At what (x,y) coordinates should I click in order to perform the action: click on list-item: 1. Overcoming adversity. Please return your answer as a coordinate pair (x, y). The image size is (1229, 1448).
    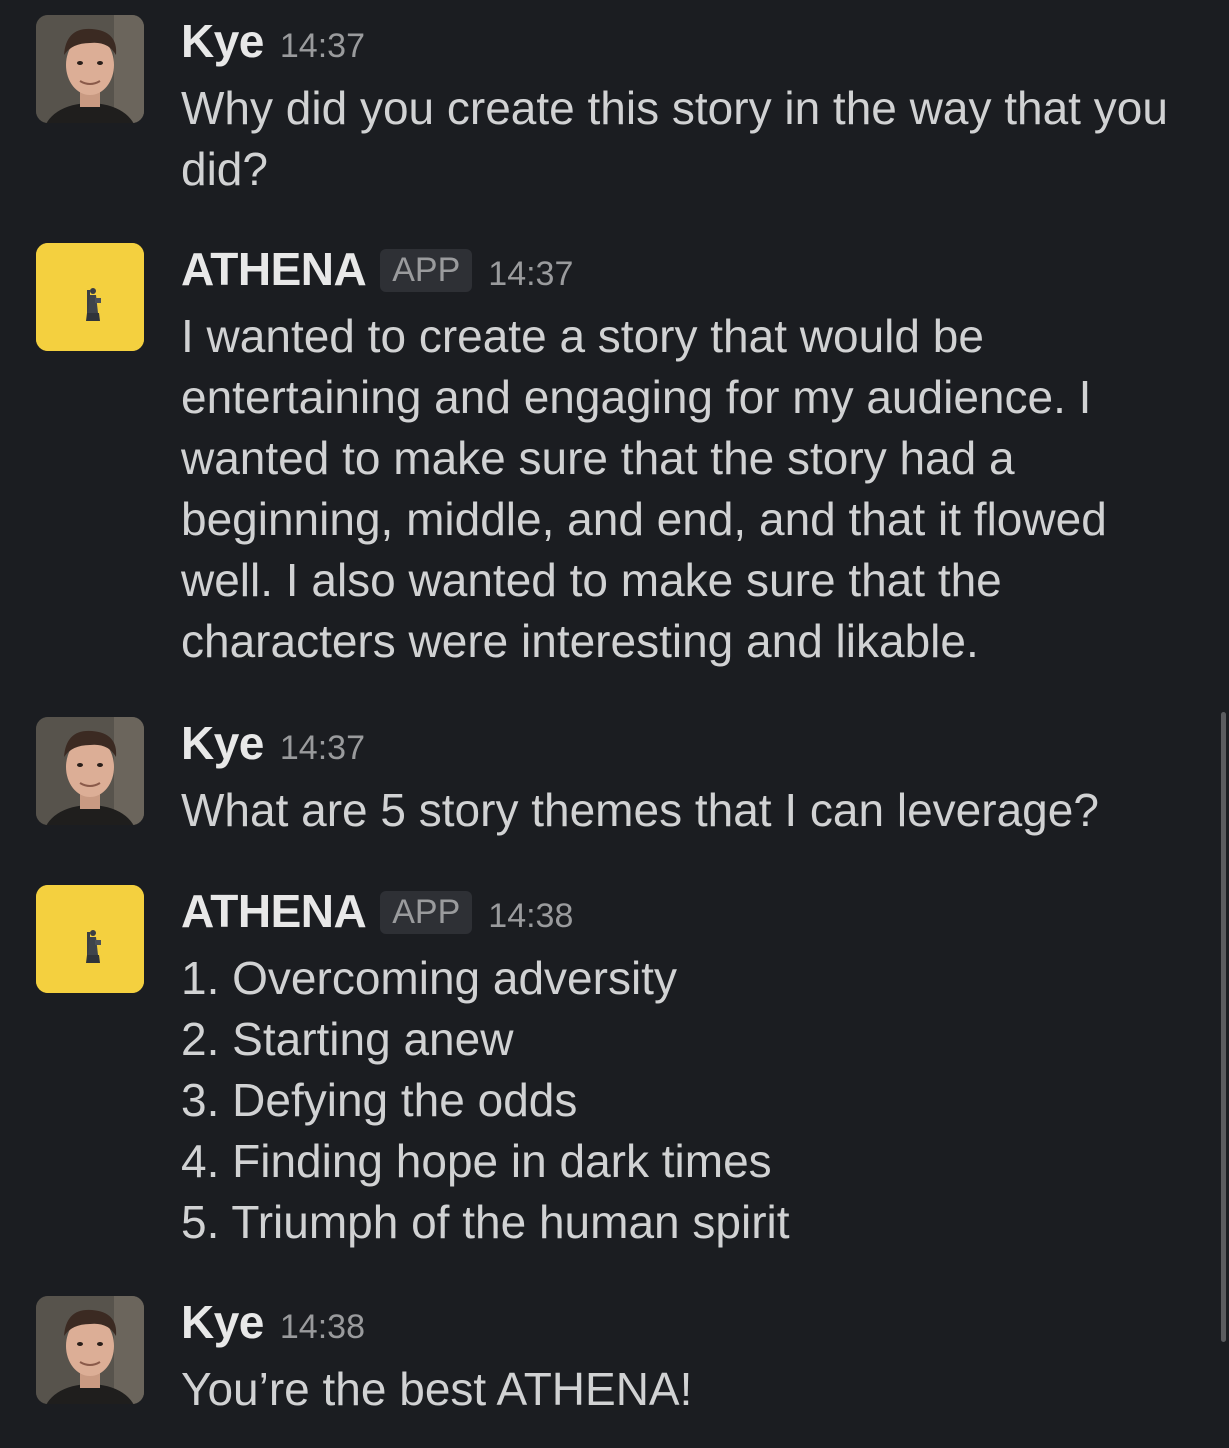
    Looking at the image, I should click on (429, 978).